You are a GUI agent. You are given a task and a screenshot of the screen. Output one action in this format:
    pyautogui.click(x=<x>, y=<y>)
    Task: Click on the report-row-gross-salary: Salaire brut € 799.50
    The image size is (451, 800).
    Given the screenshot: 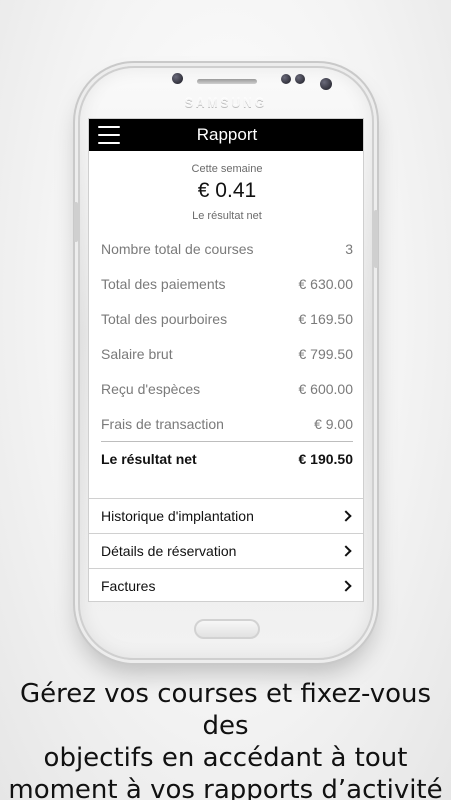 What is the action you would take?
    pyautogui.click(x=227, y=353)
    